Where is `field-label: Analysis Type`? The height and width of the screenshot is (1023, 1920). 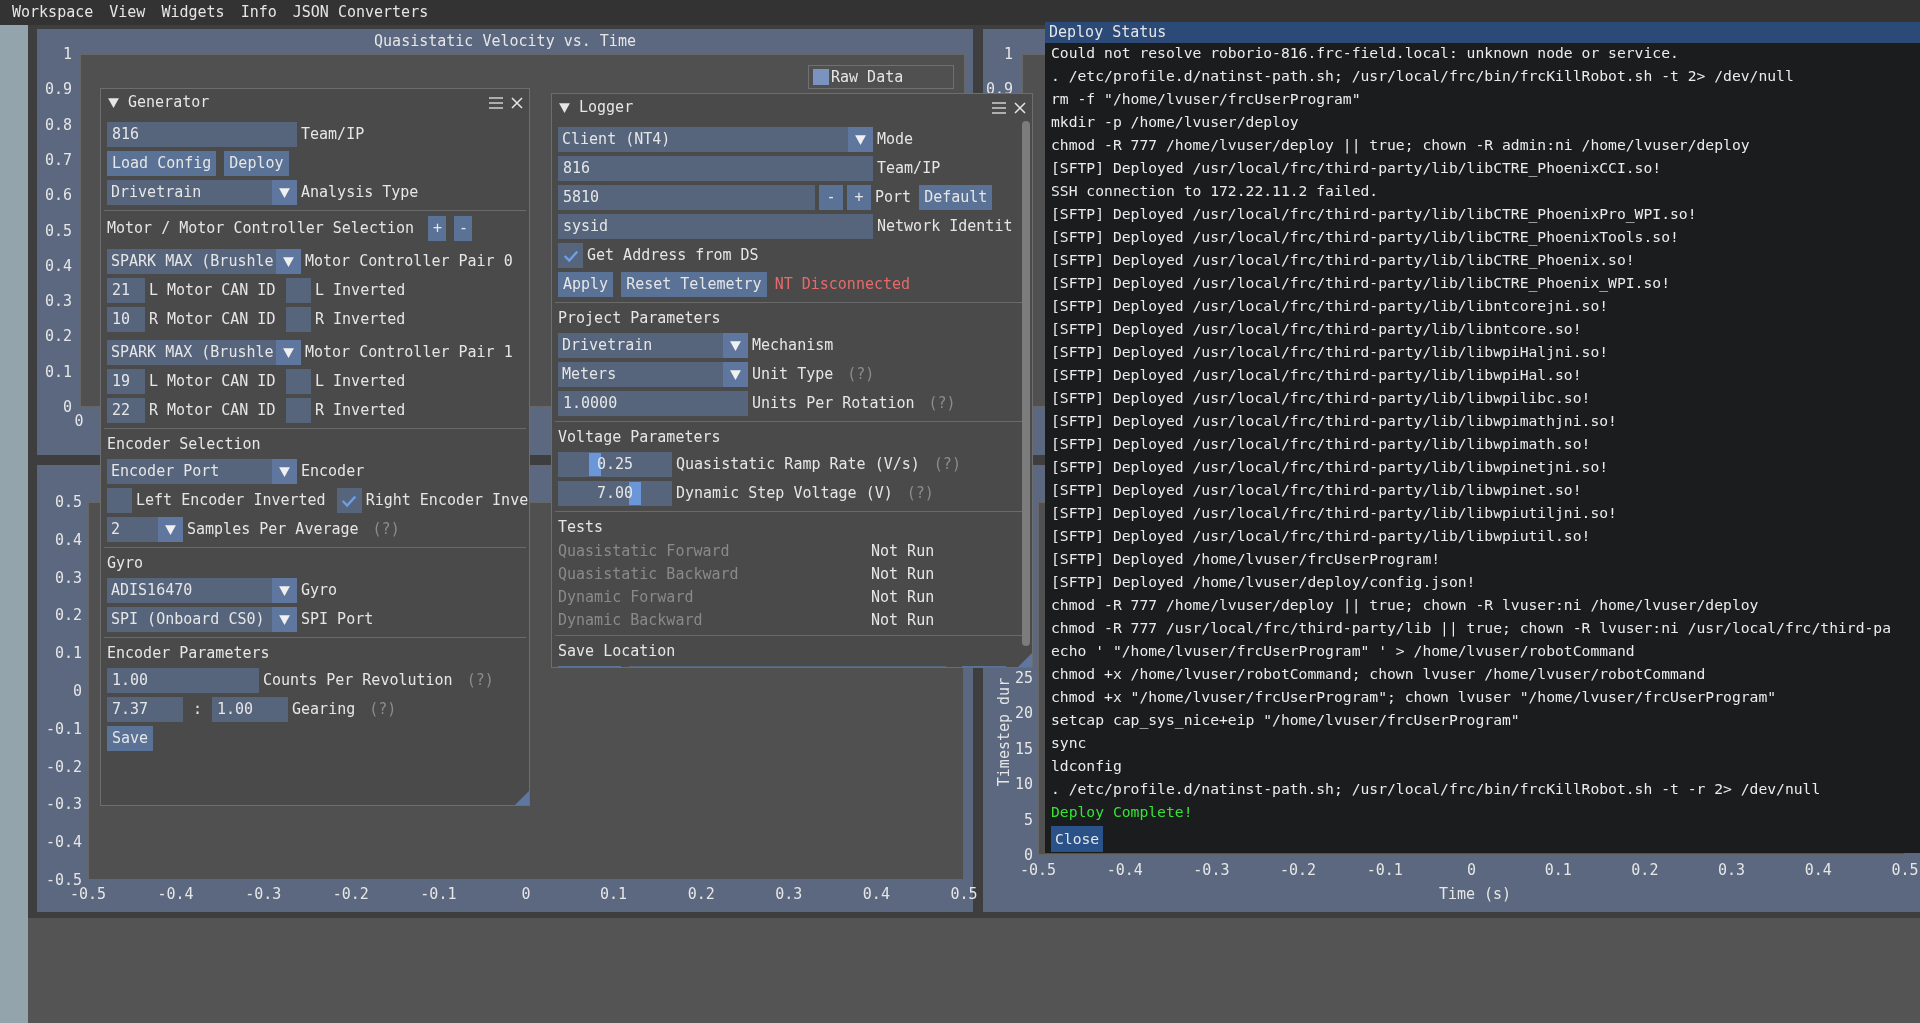 field-label: Analysis Type is located at coordinates (360, 193).